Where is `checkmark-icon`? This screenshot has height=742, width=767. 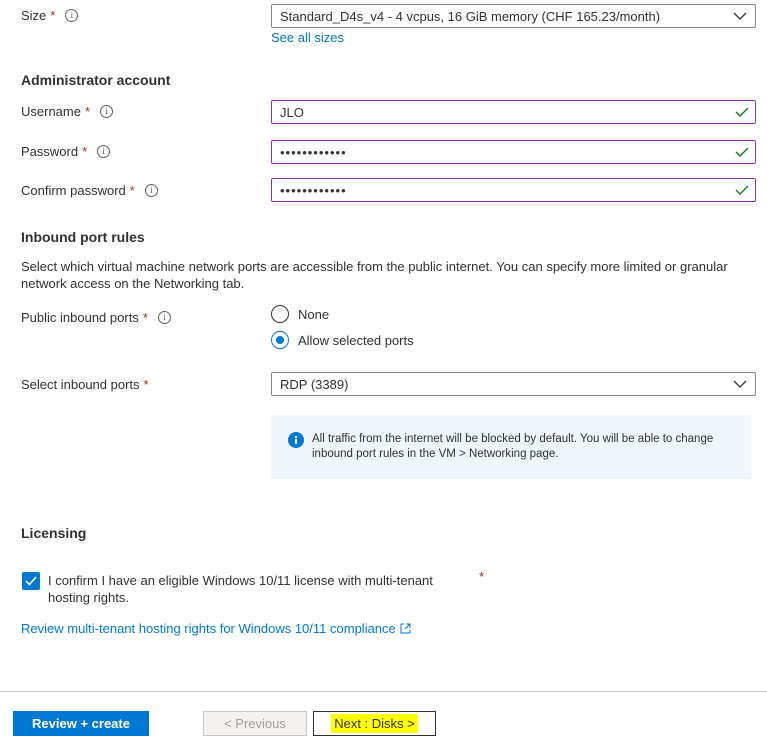
checkmark-icon is located at coordinates (31, 581).